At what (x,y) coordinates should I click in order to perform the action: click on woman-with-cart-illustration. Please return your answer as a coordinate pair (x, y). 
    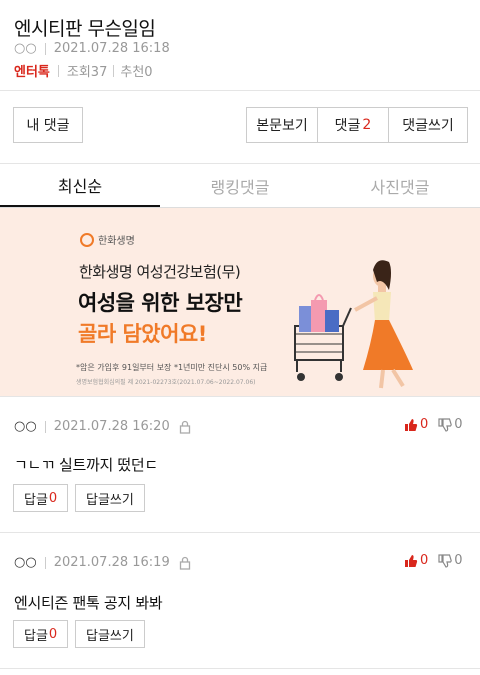
    Looking at the image, I should click on (353, 324).